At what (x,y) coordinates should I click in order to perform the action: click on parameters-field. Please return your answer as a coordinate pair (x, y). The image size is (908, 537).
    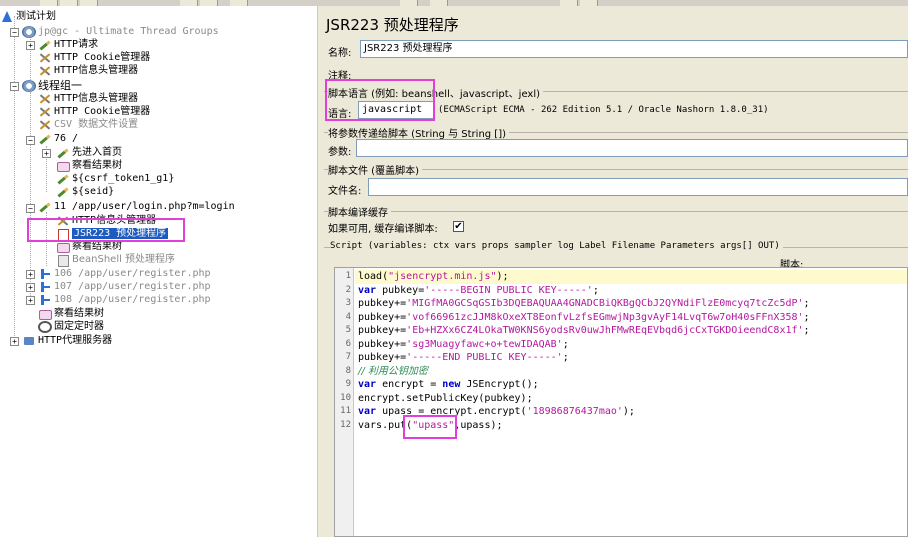
    Looking at the image, I should click on (632, 148).